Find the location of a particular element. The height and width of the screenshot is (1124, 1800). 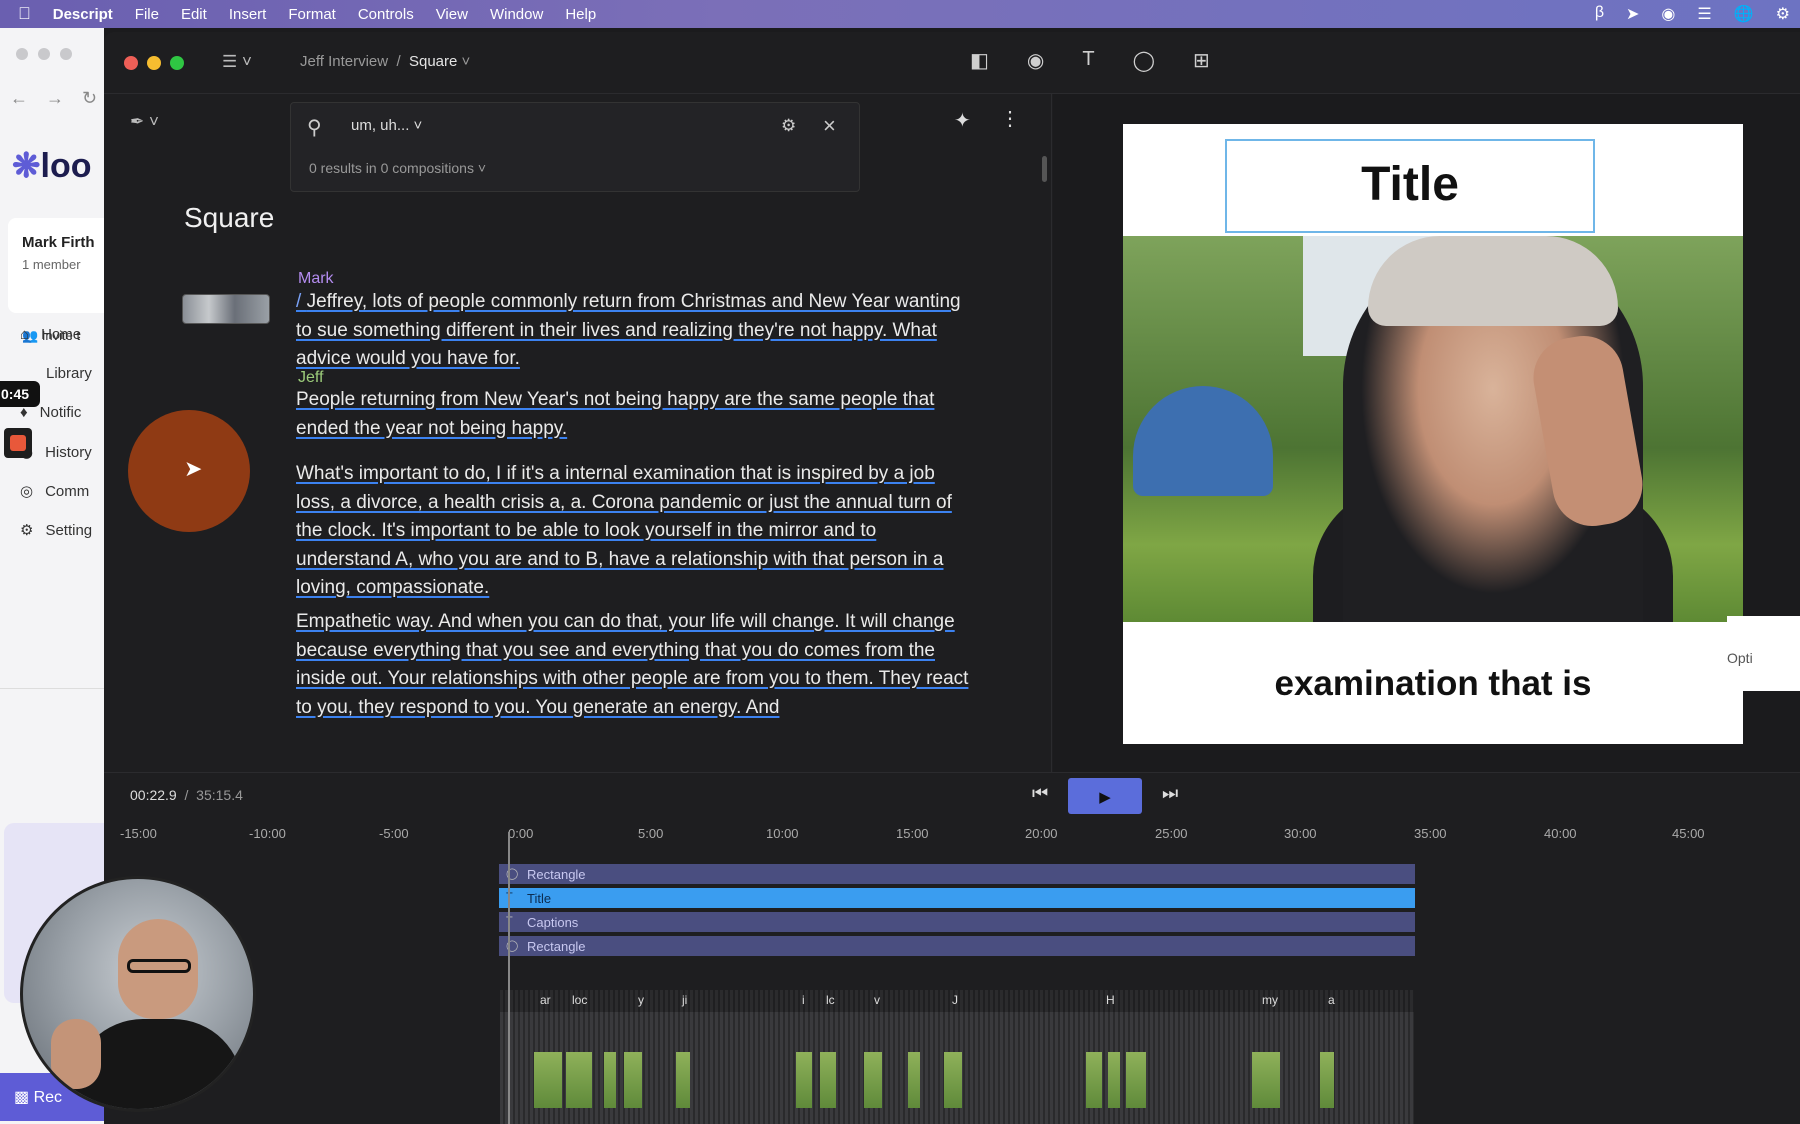

menu-insert: Insert is located at coordinates (248, 14).